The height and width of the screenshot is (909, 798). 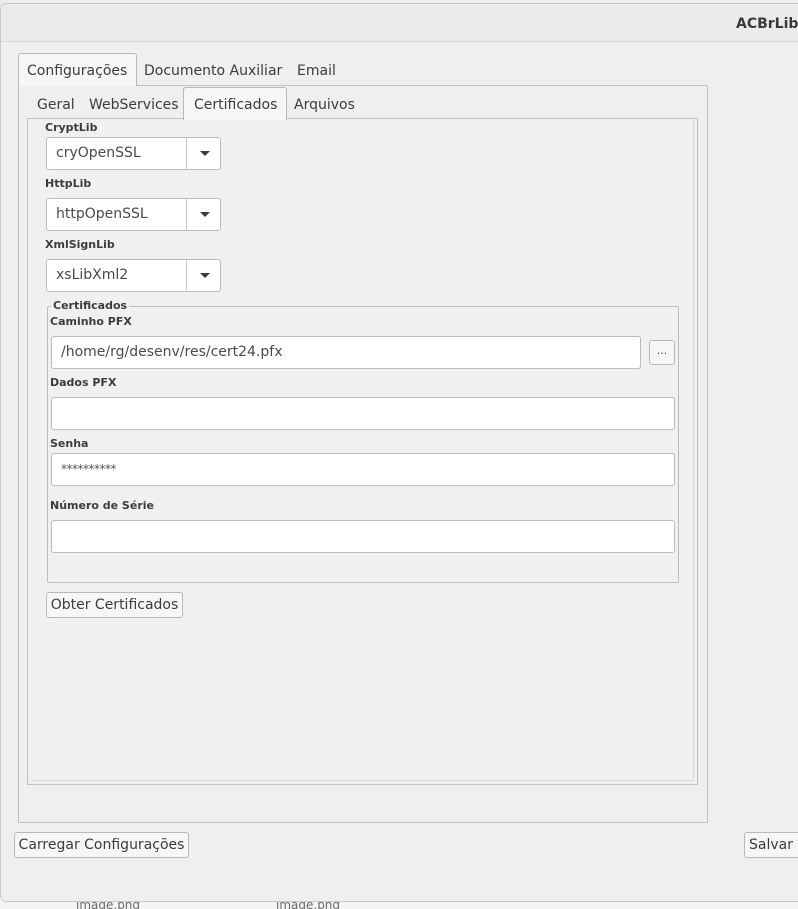 What do you see at coordinates (91, 321) in the screenshot?
I see `caminho-pfx-label: Caminho PFX` at bounding box center [91, 321].